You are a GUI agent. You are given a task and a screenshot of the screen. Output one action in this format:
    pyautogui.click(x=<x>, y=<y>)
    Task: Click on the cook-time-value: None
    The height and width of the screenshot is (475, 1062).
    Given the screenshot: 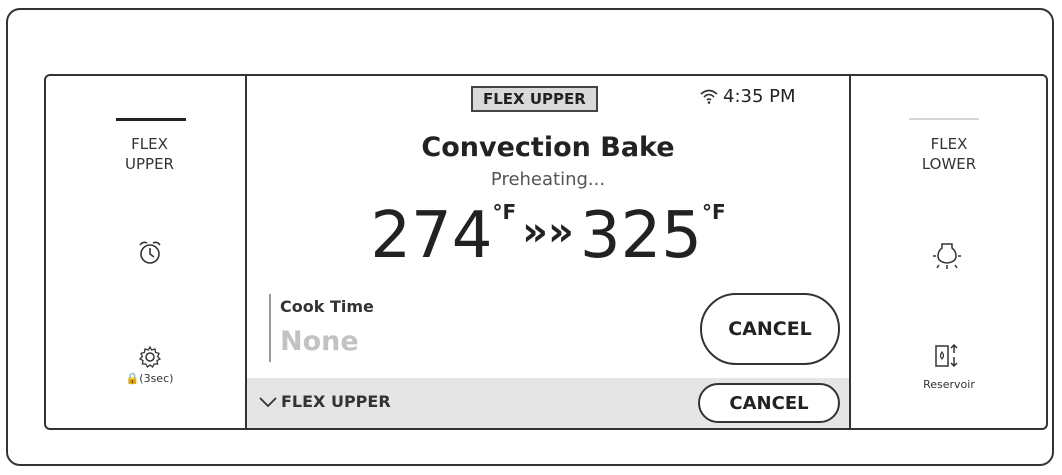 What is the action you would take?
    pyautogui.click(x=319, y=341)
    